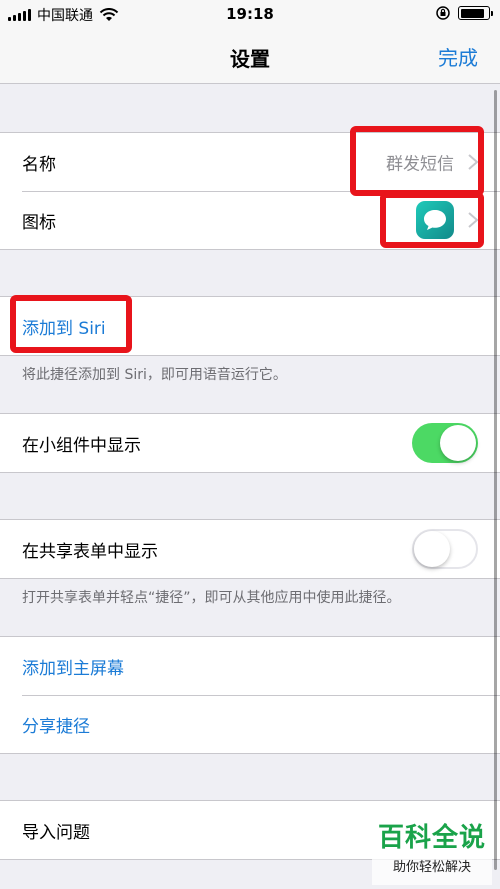 The height and width of the screenshot is (889, 500). I want to click on add-to-home-screen-button: 添加到主屏幕, so click(250, 666).